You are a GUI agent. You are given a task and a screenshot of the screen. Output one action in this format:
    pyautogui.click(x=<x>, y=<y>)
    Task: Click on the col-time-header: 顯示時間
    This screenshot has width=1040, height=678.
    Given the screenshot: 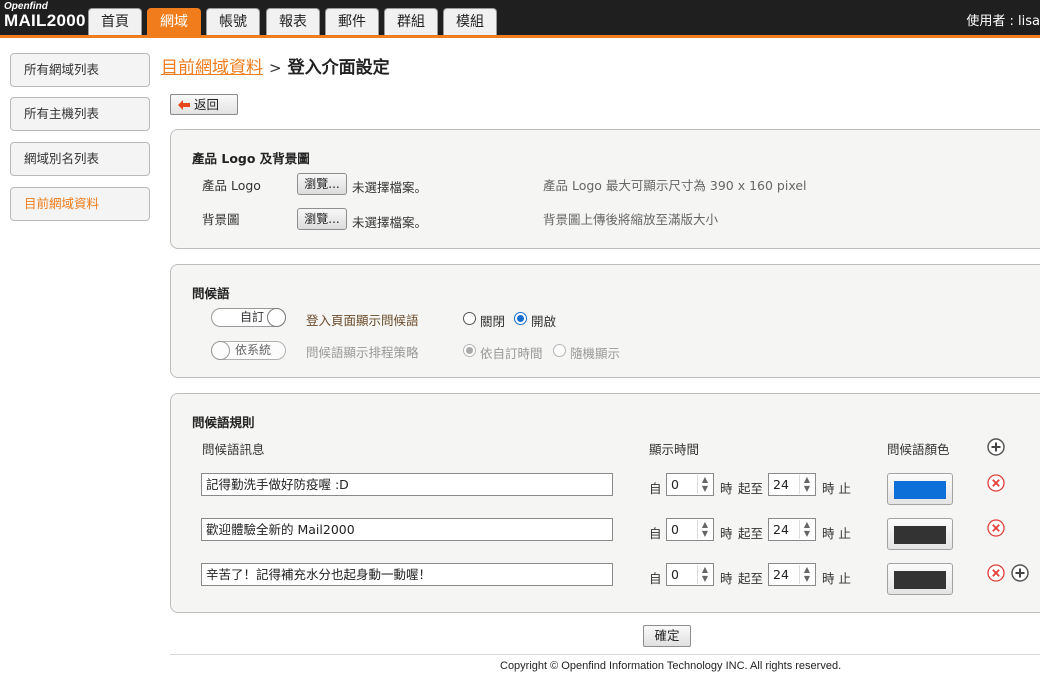 What is the action you would take?
    pyautogui.click(x=674, y=449)
    